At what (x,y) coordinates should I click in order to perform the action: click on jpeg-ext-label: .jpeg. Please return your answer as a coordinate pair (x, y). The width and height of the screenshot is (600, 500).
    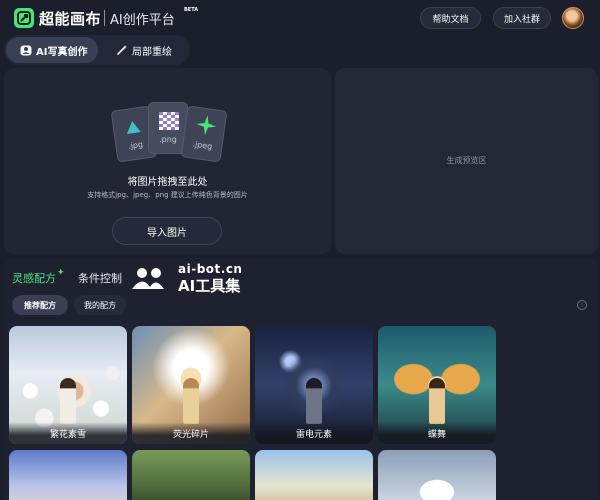
    Looking at the image, I should click on (202, 145).